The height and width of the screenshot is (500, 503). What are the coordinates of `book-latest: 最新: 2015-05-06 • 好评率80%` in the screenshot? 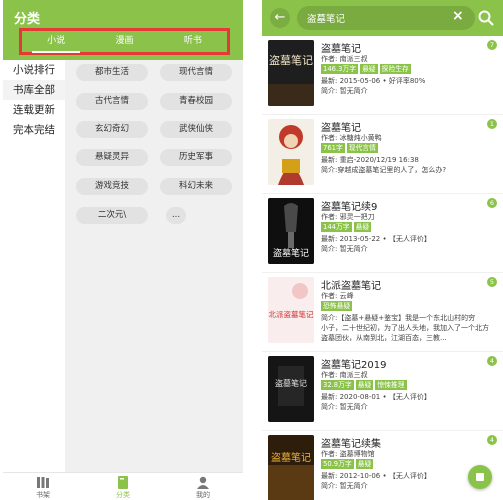 It's located at (373, 81).